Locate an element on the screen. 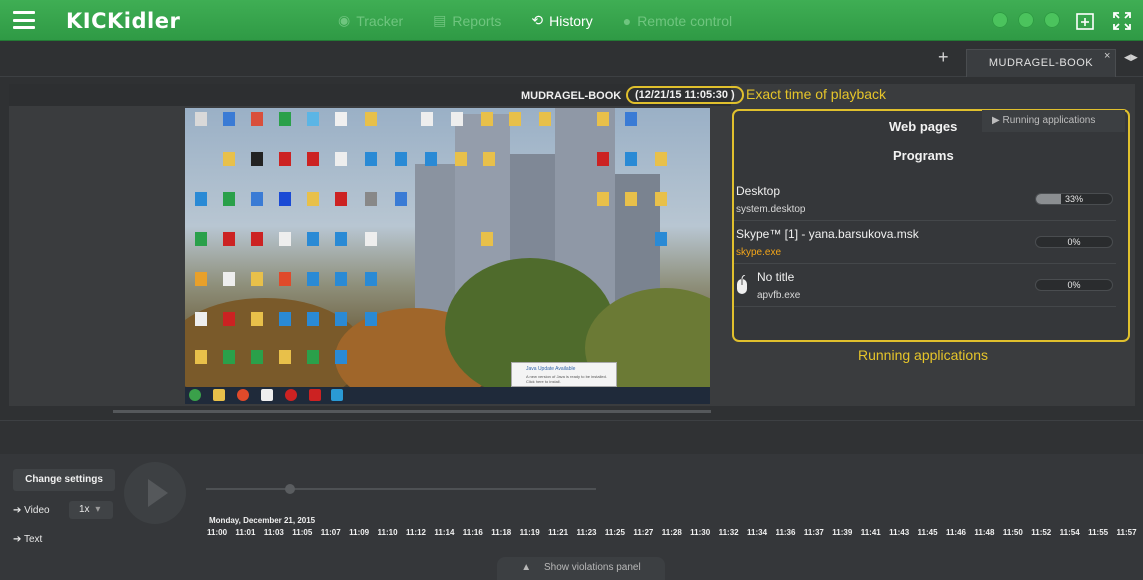 The image size is (1143, 580). tab-device: MUDRAGEL-BOOK is located at coordinates (1041, 63).